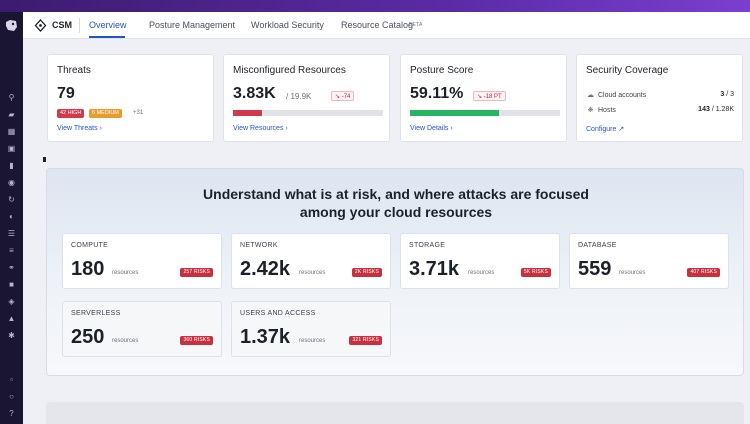 The height and width of the screenshot is (424, 750). I want to click on configure-link: Configure ↗, so click(605, 129).